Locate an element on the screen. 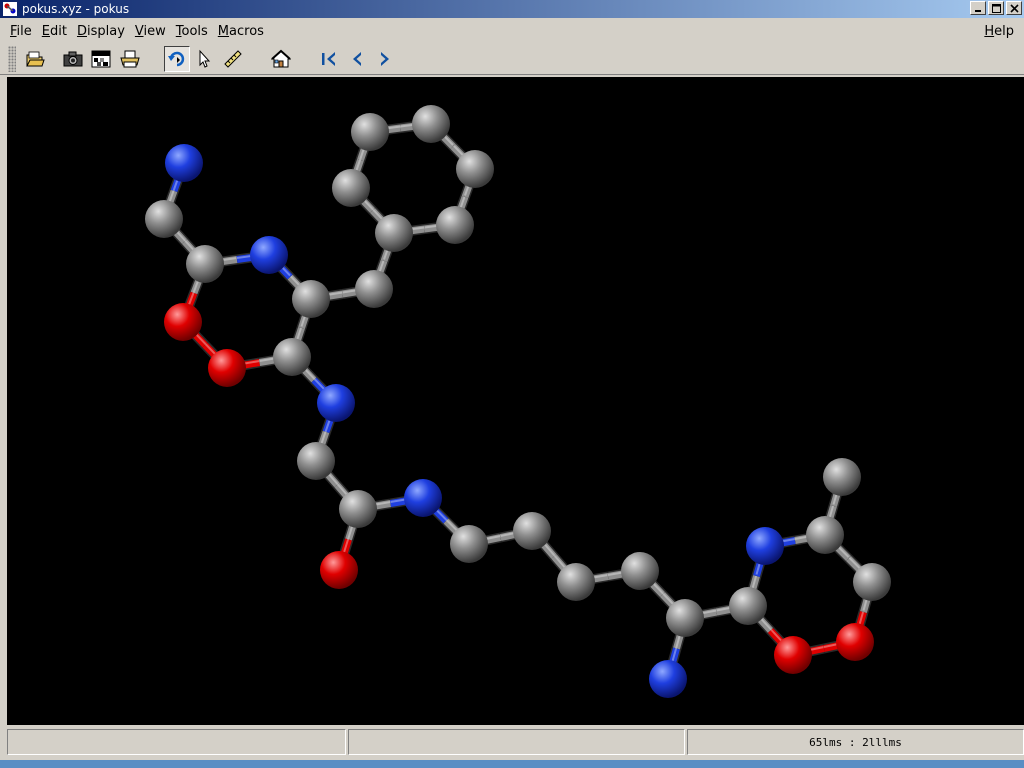 This screenshot has width=1024, height=768. measure-button is located at coordinates (233, 59).